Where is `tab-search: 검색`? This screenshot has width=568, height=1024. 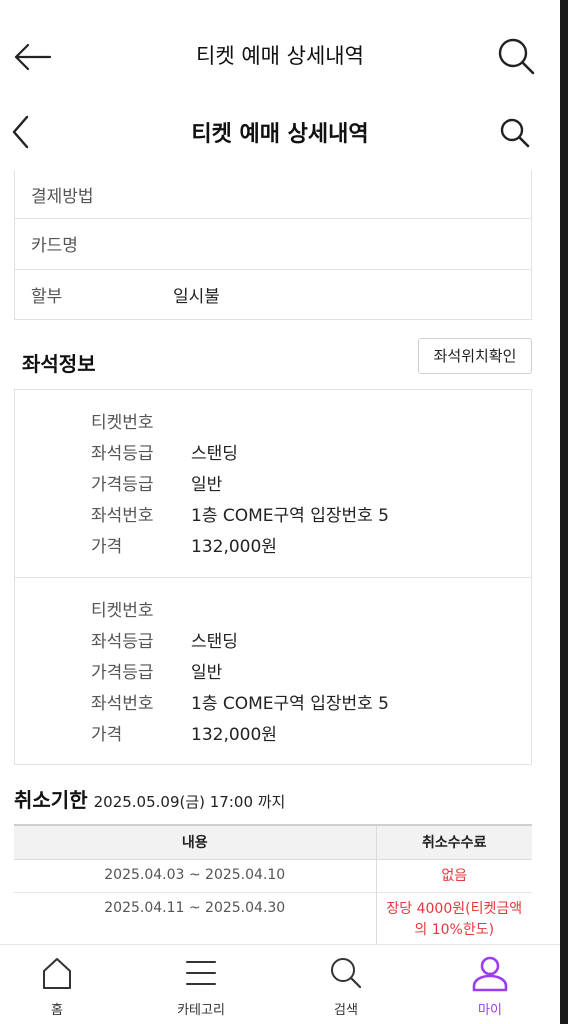 tab-search: 검색 is located at coordinates (346, 984).